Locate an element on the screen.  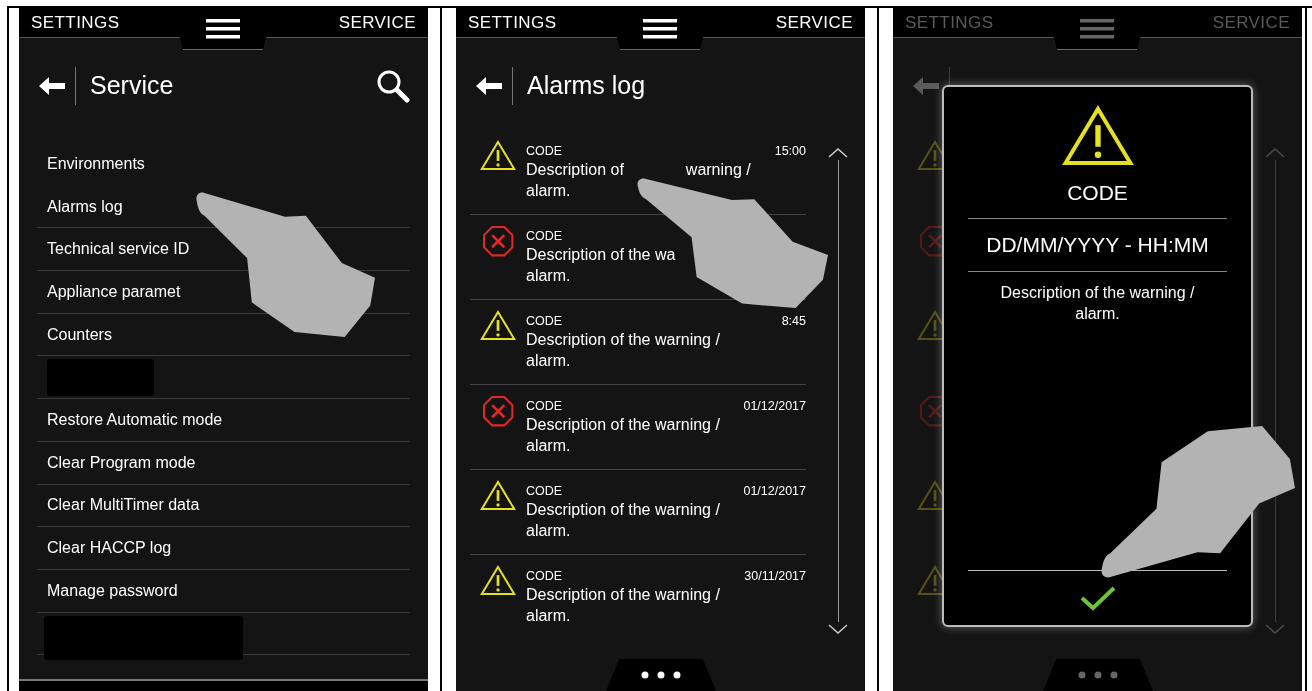
alarm-time: 8:45 is located at coordinates (793, 321).